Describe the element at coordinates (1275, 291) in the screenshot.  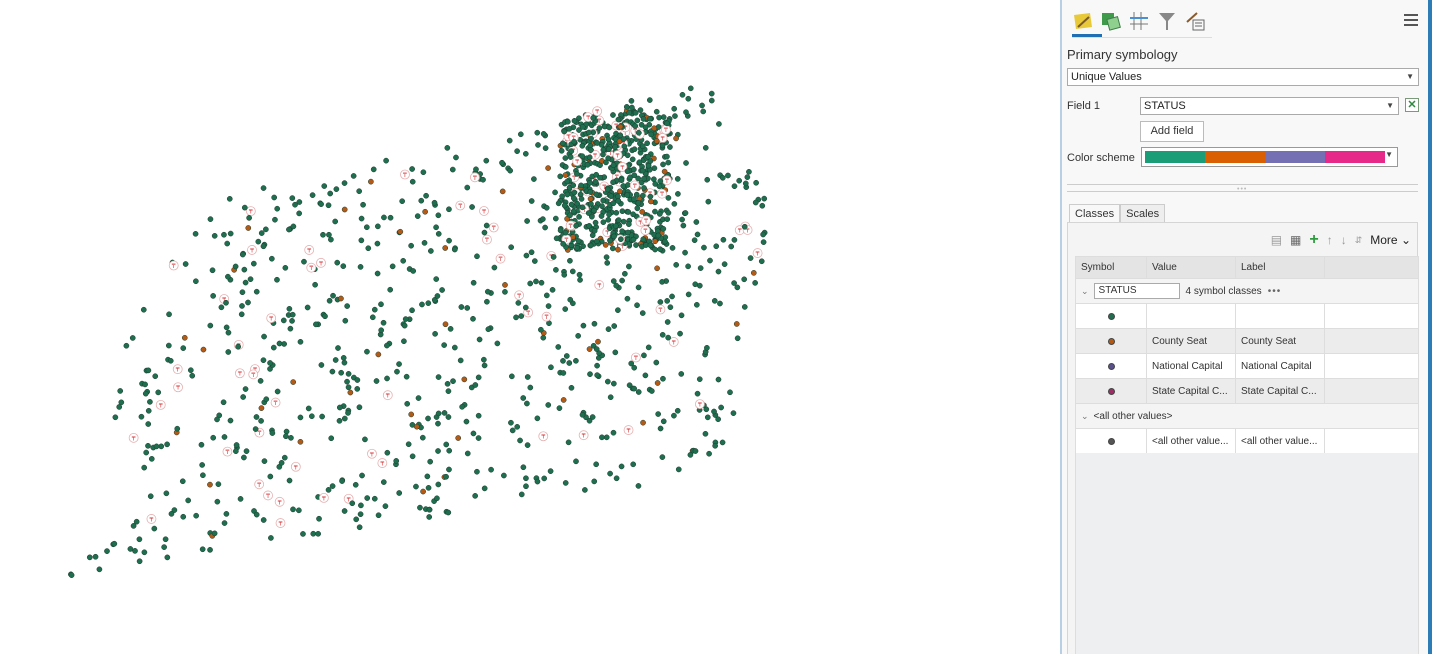
I see `group-options-icon: •••` at that location.